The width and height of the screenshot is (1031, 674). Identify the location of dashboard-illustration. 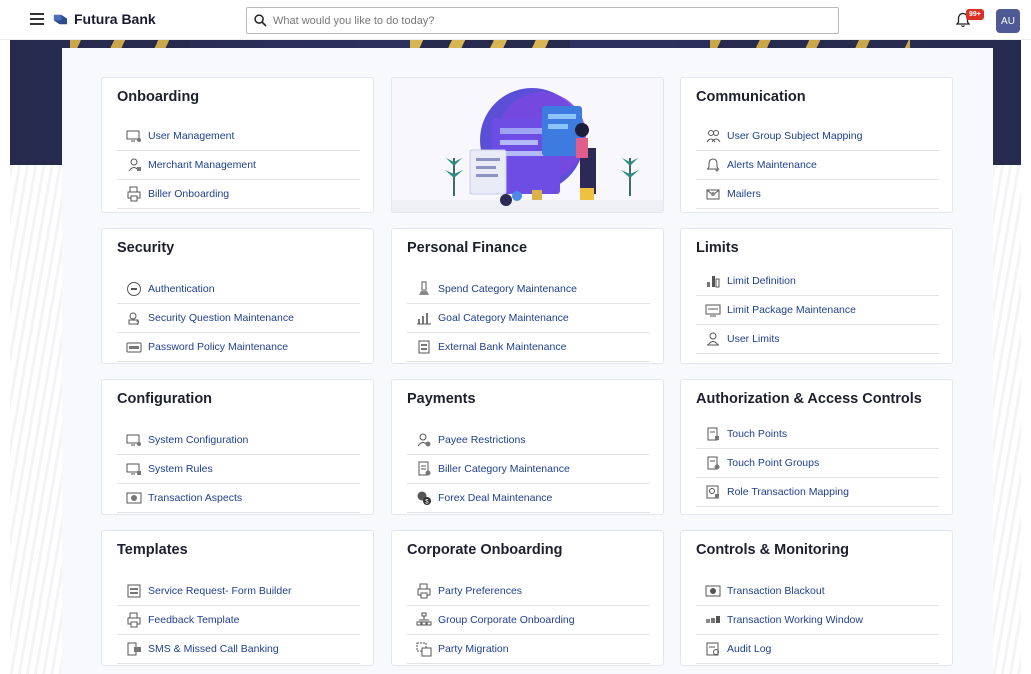
(527, 145).